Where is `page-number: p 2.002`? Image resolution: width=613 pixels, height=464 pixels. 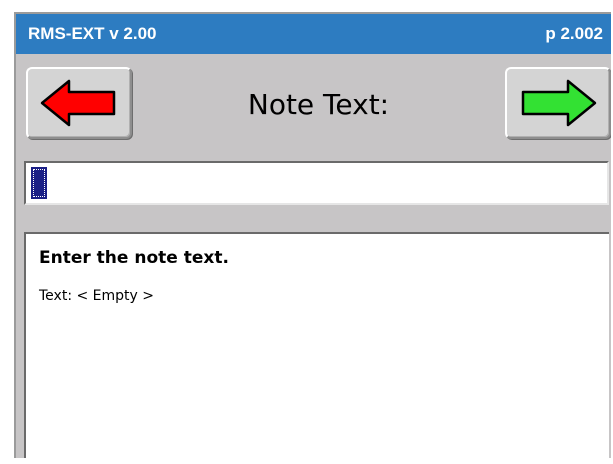 page-number: p 2.002 is located at coordinates (574, 33).